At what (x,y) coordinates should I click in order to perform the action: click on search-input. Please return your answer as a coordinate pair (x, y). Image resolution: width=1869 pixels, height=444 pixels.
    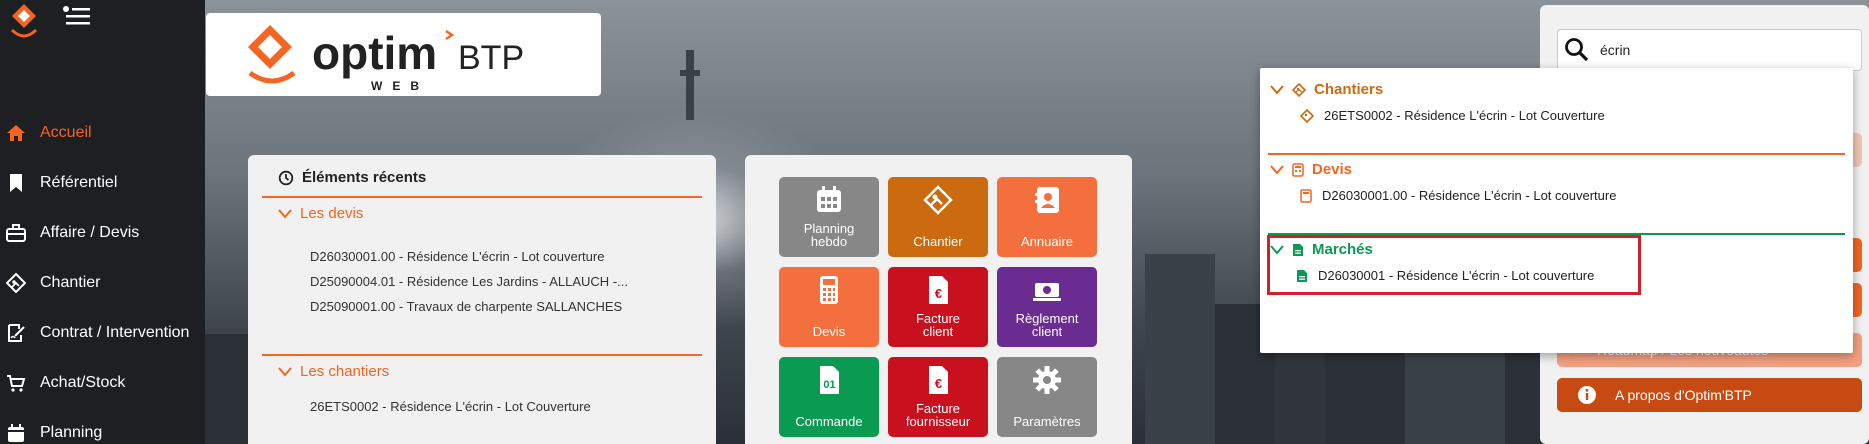
    Looking at the image, I should click on (1720, 50).